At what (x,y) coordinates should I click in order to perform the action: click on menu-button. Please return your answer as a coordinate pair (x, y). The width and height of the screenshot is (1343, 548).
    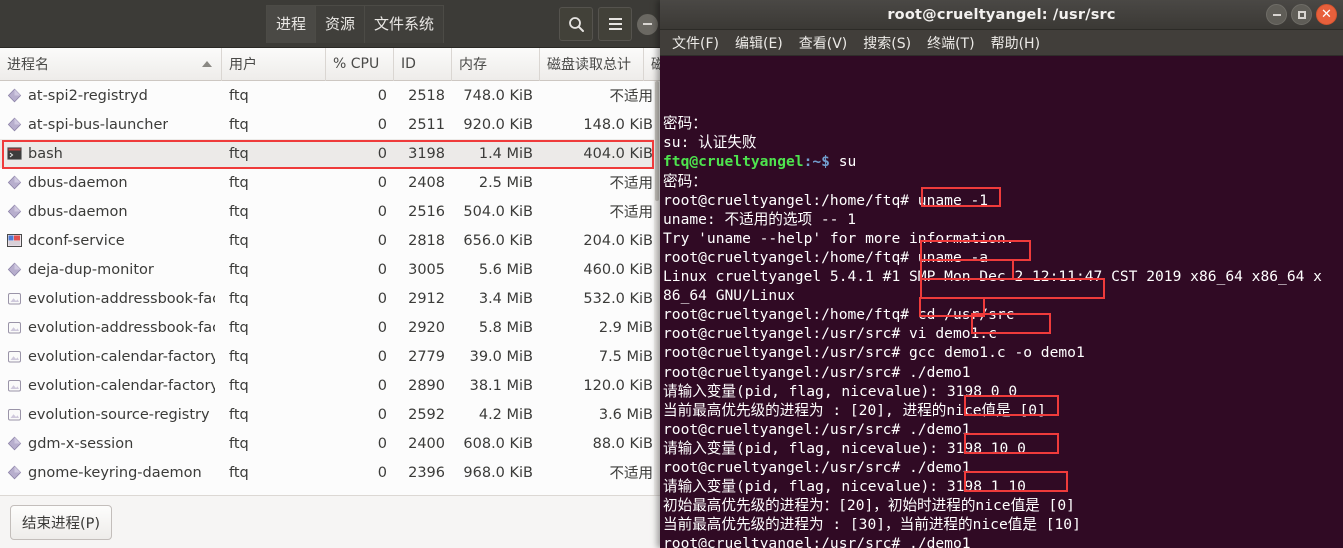
    Looking at the image, I should click on (615, 24).